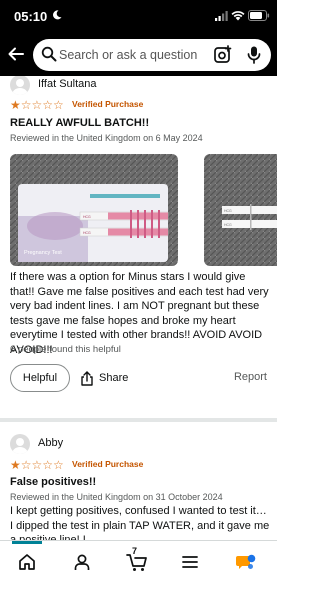 Image resolution: width=320 pixels, height=600 pixels. What do you see at coordinates (114, 378) in the screenshot?
I see `share-label: Share` at bounding box center [114, 378].